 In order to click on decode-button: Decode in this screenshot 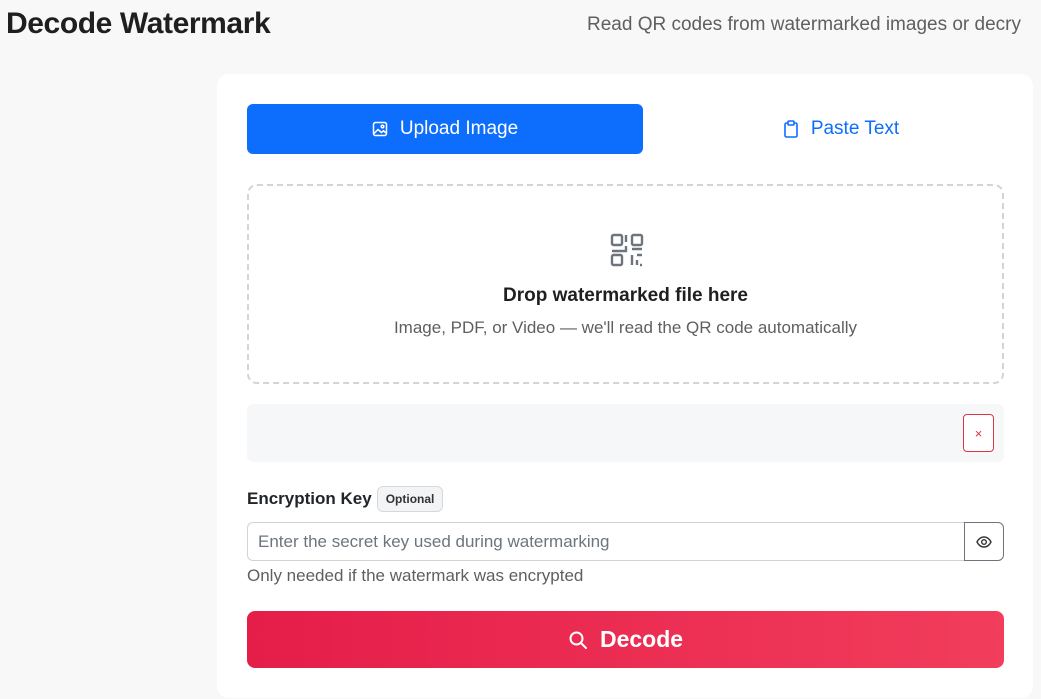, I will do `click(625, 639)`.